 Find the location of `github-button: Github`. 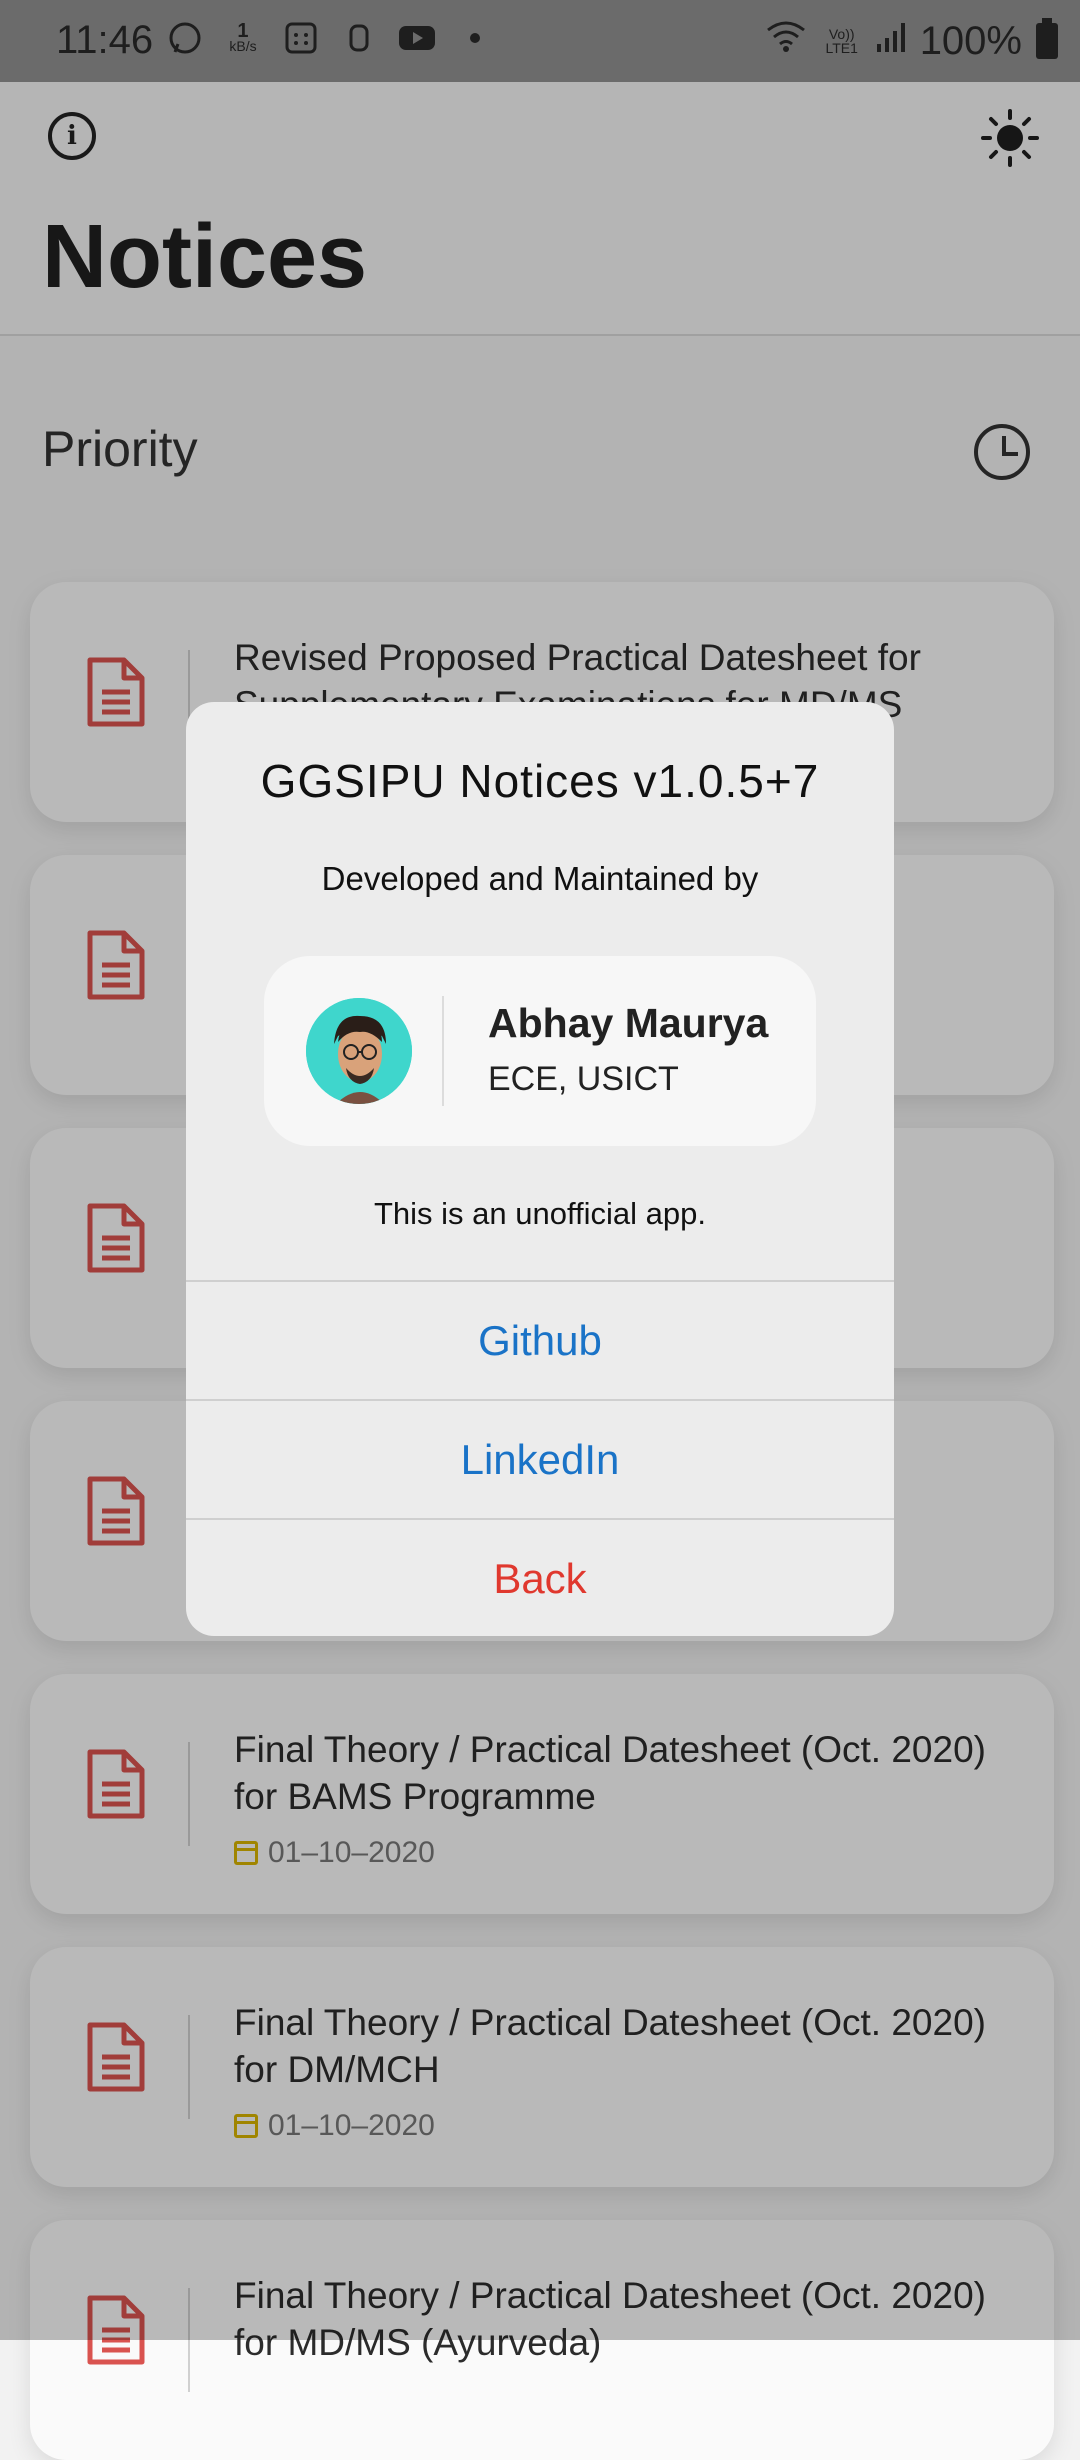

github-button: Github is located at coordinates (540, 1340).